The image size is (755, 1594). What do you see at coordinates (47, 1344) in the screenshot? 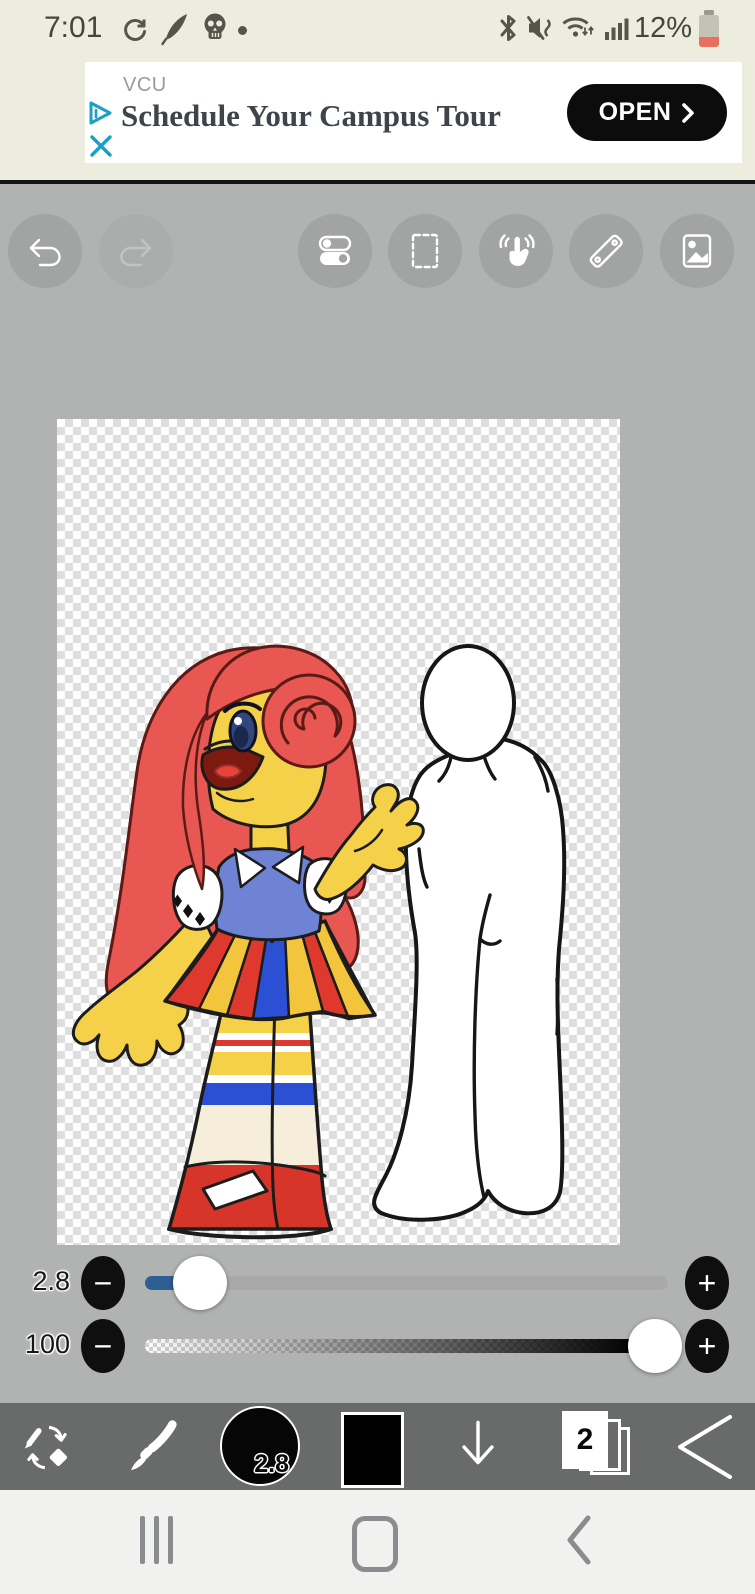
I see `opacity-value: 100` at bounding box center [47, 1344].